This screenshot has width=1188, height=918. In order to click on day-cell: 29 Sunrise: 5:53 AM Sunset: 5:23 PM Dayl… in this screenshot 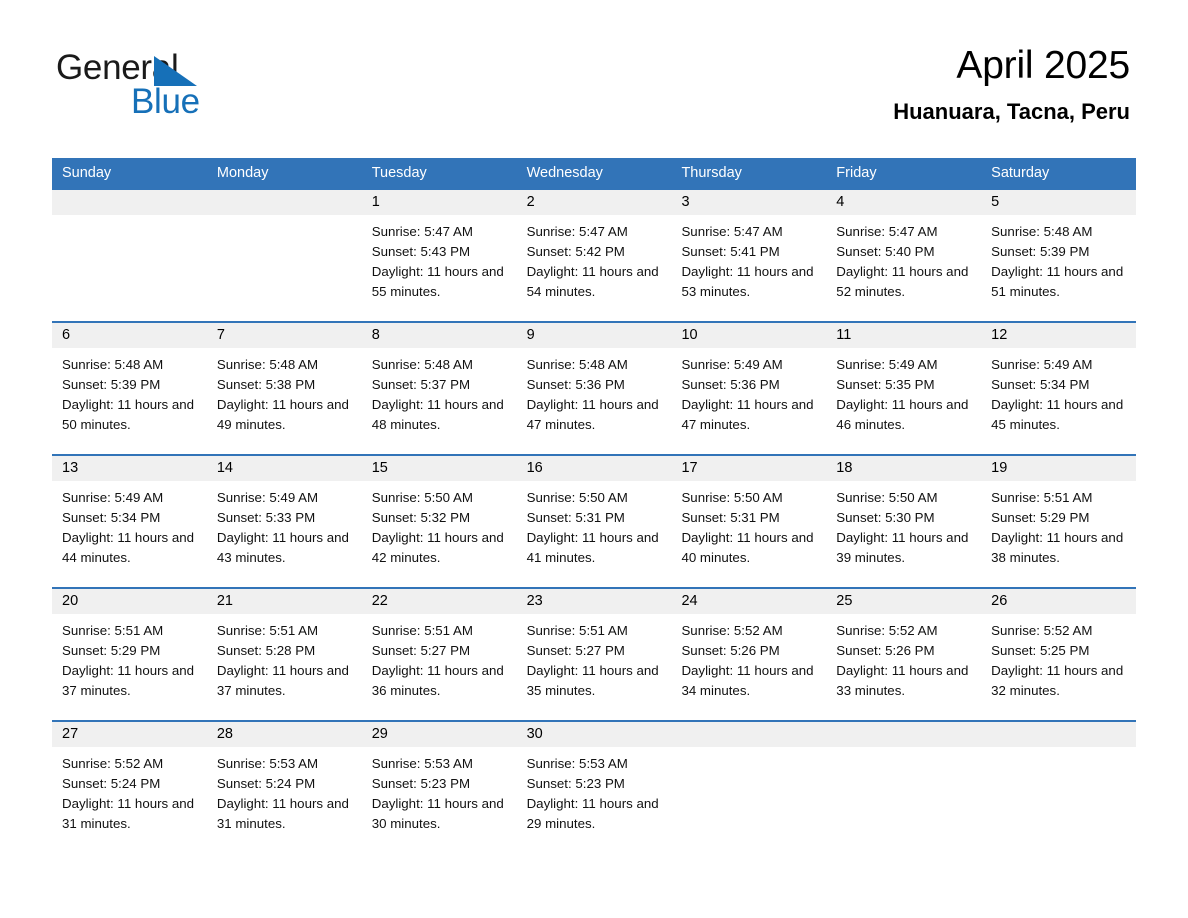, I will do `click(439, 787)`.